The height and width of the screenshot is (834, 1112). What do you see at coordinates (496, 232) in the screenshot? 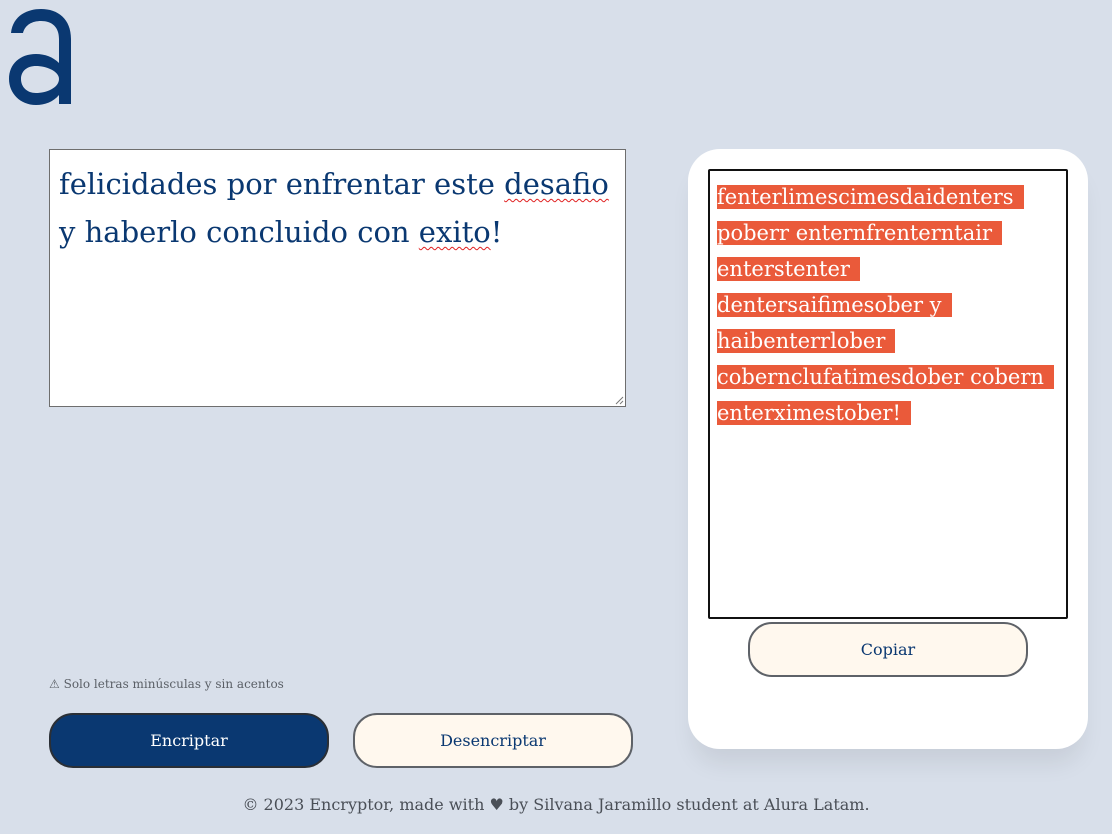
I see `input-text-part: !` at bounding box center [496, 232].